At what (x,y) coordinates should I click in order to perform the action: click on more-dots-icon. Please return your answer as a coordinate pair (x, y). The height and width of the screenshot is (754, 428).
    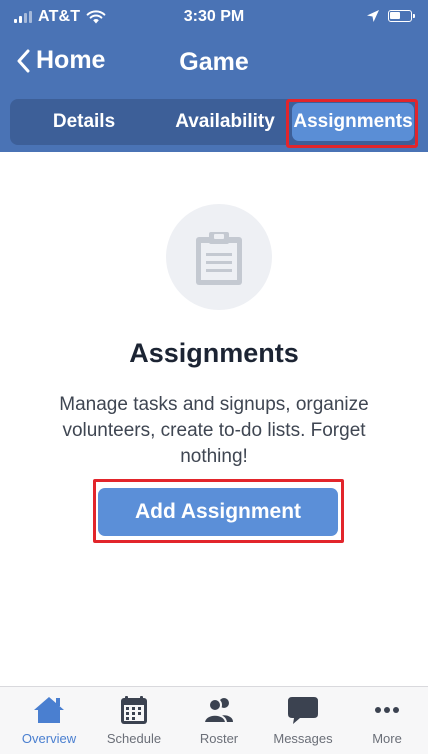
    Looking at the image, I should click on (387, 710).